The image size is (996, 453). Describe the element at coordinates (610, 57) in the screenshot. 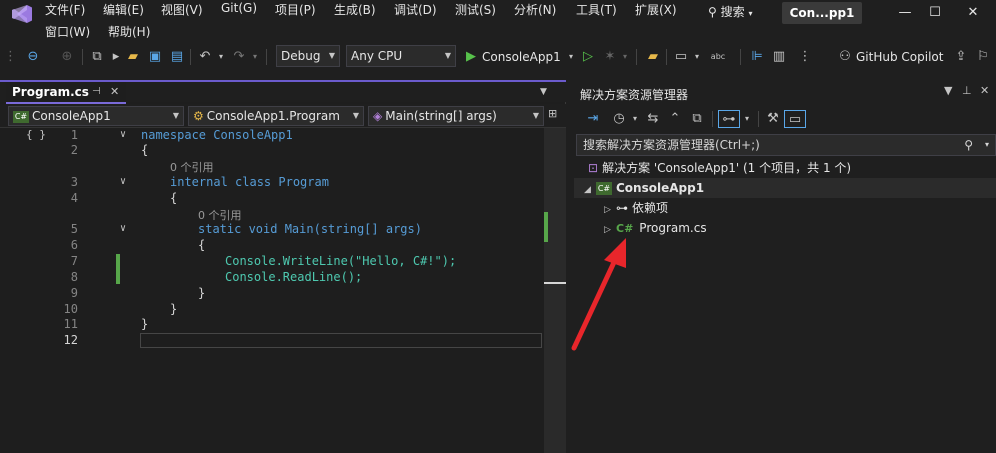

I see `hot-reload-icon: ✶` at that location.